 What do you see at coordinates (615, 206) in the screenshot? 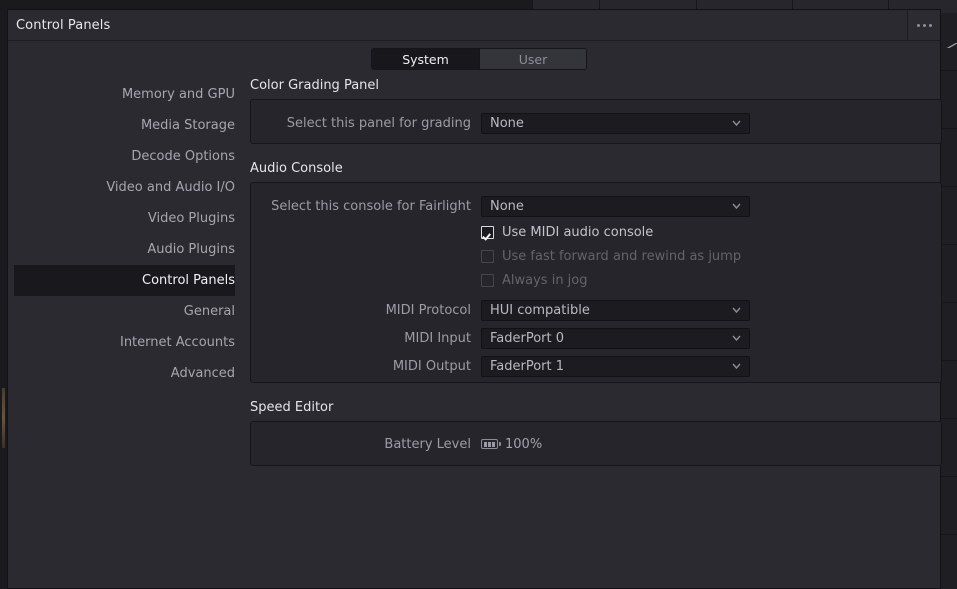
I see `select-console-for-fairlight-dropdown: None` at bounding box center [615, 206].